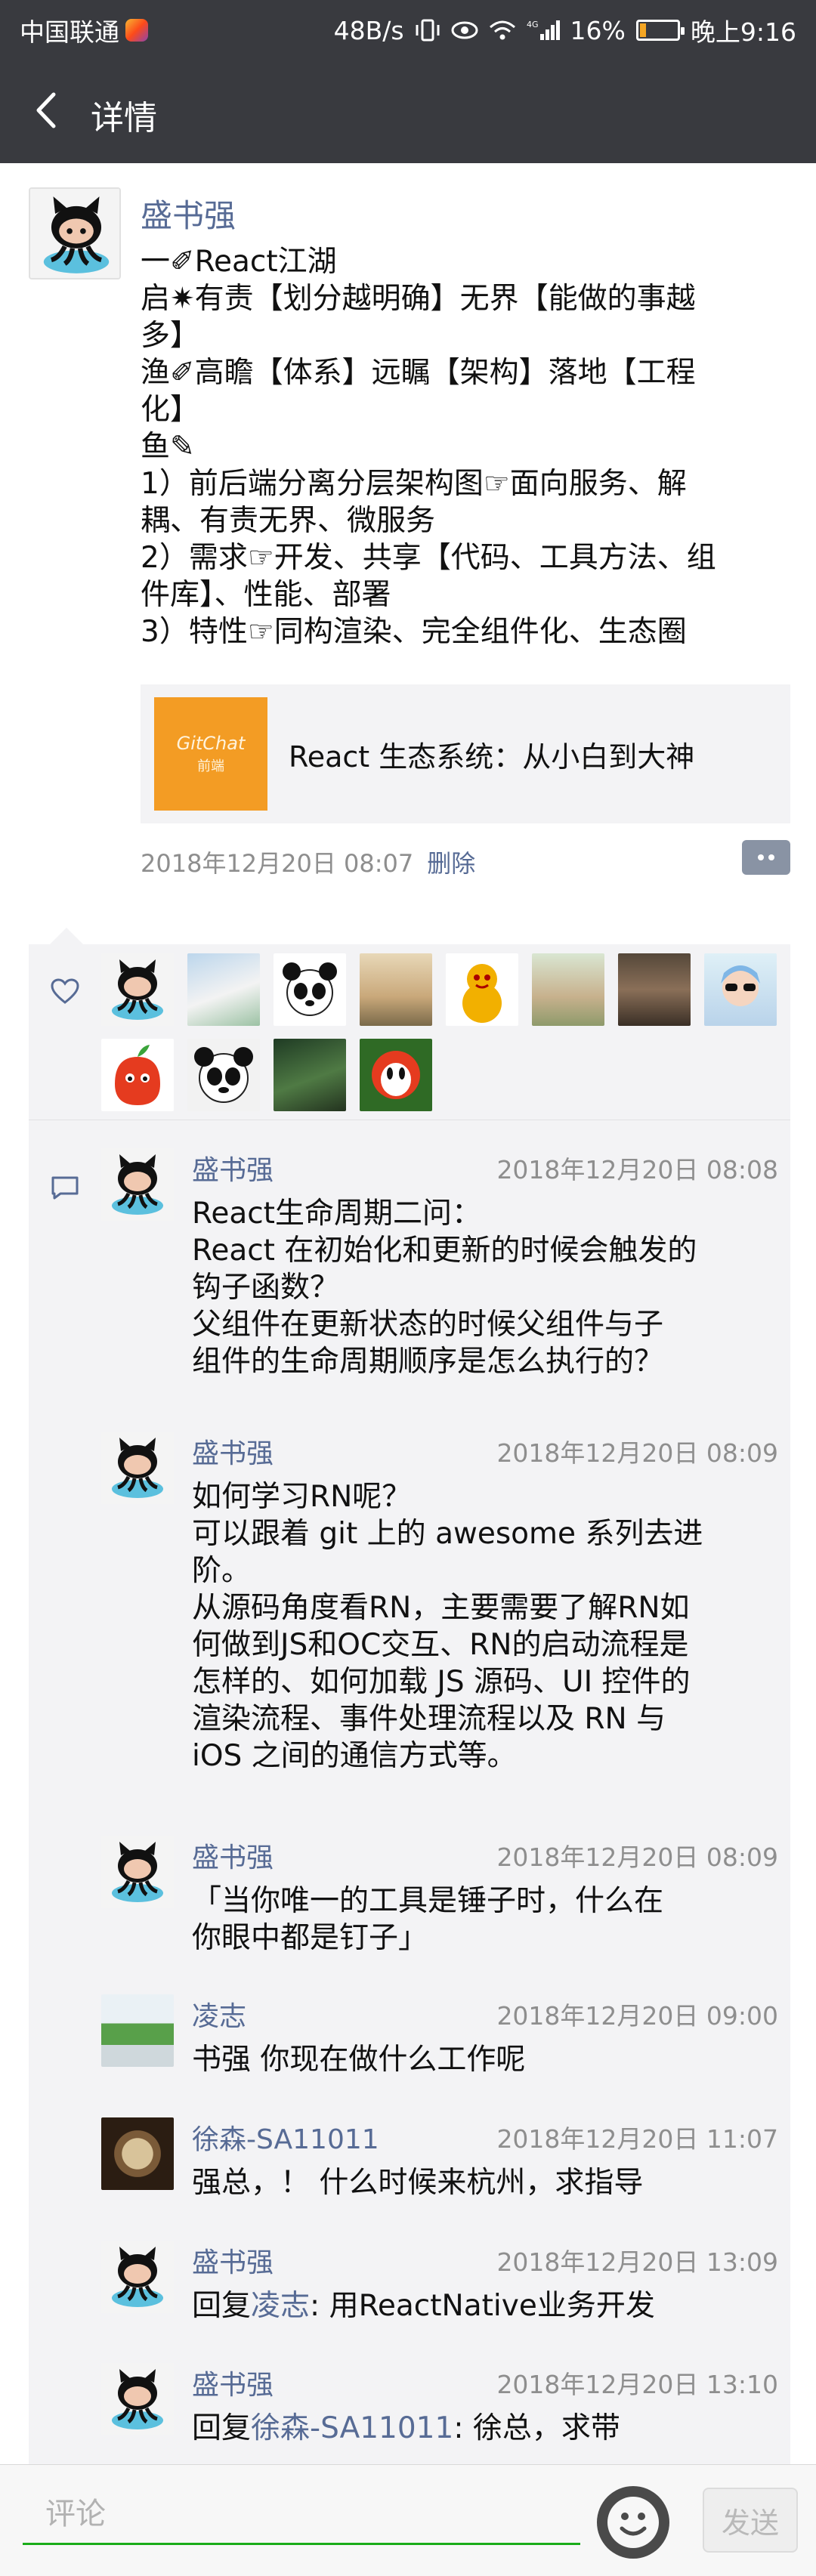  I want to click on comment-text: 回复徐森-SA11011: 徐总，求带, so click(486, 2428).